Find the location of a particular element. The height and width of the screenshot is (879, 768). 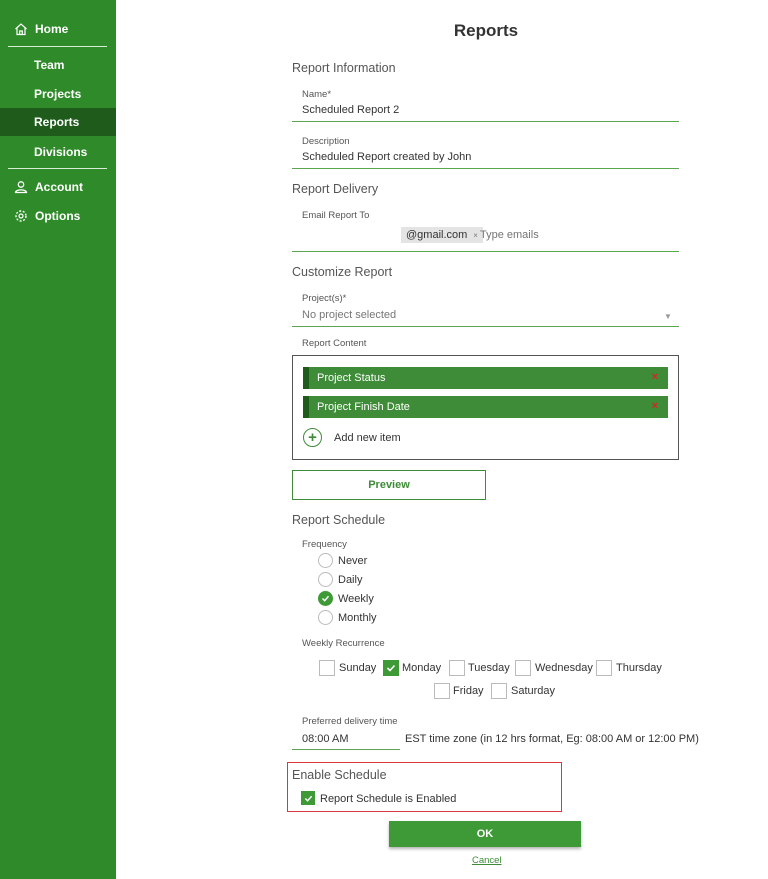

description-field-underline is located at coordinates (485, 168).